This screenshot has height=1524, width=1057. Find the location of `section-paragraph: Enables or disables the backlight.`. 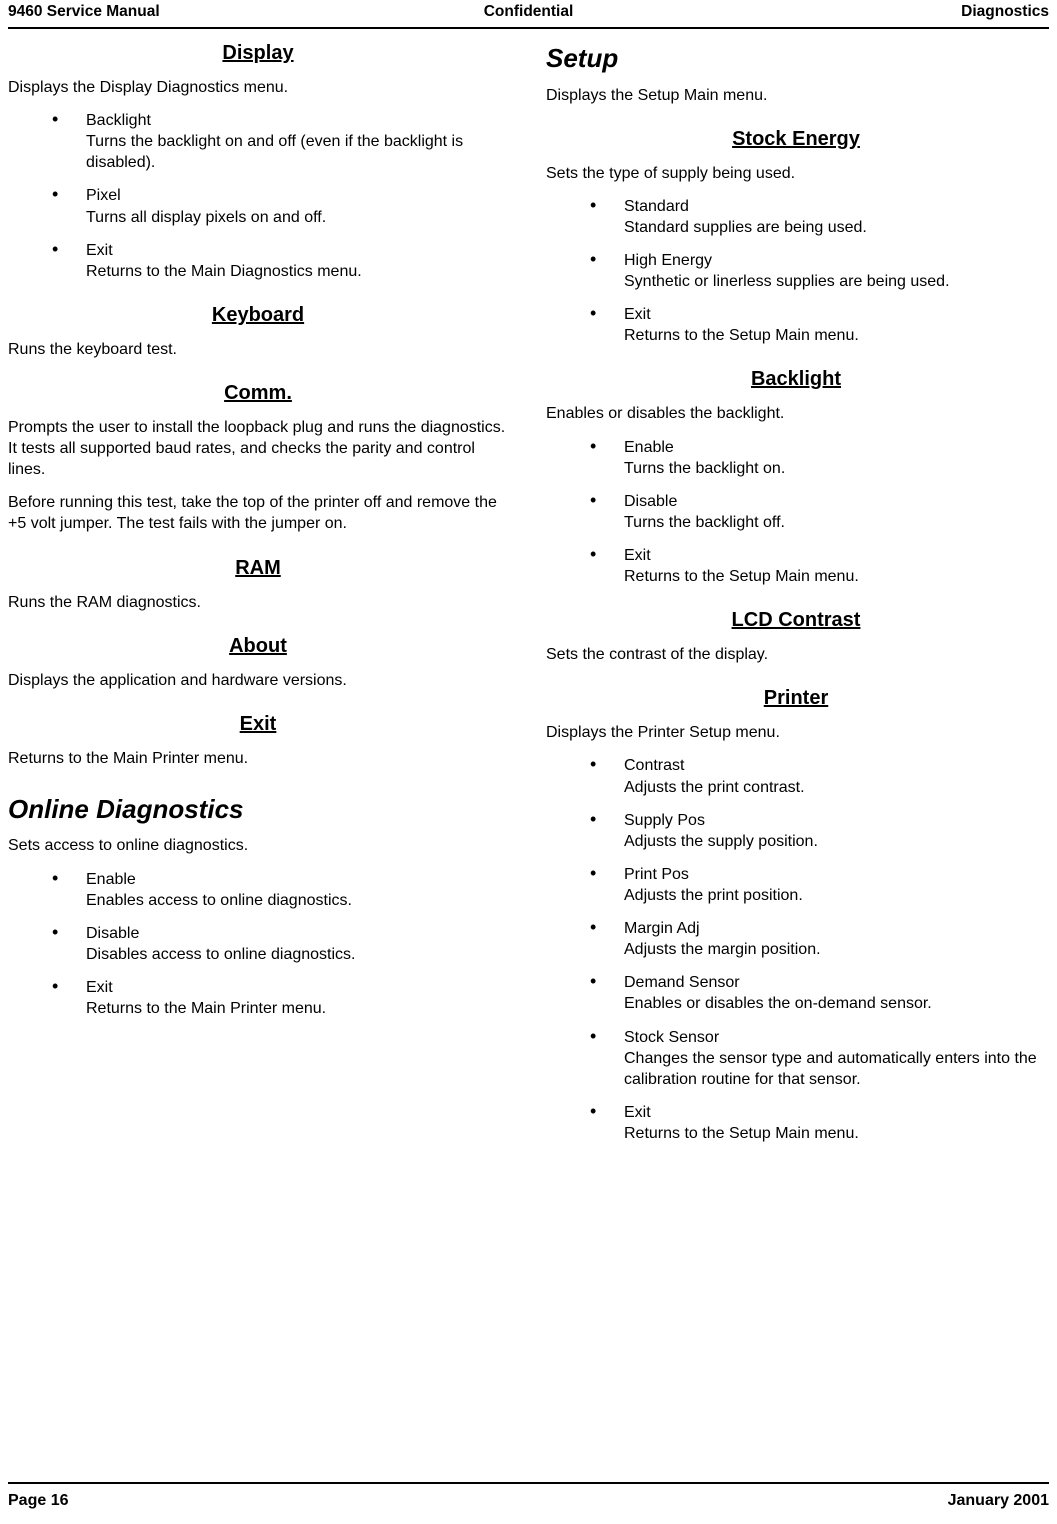

section-paragraph: Enables or disables the backlight. is located at coordinates (665, 414).